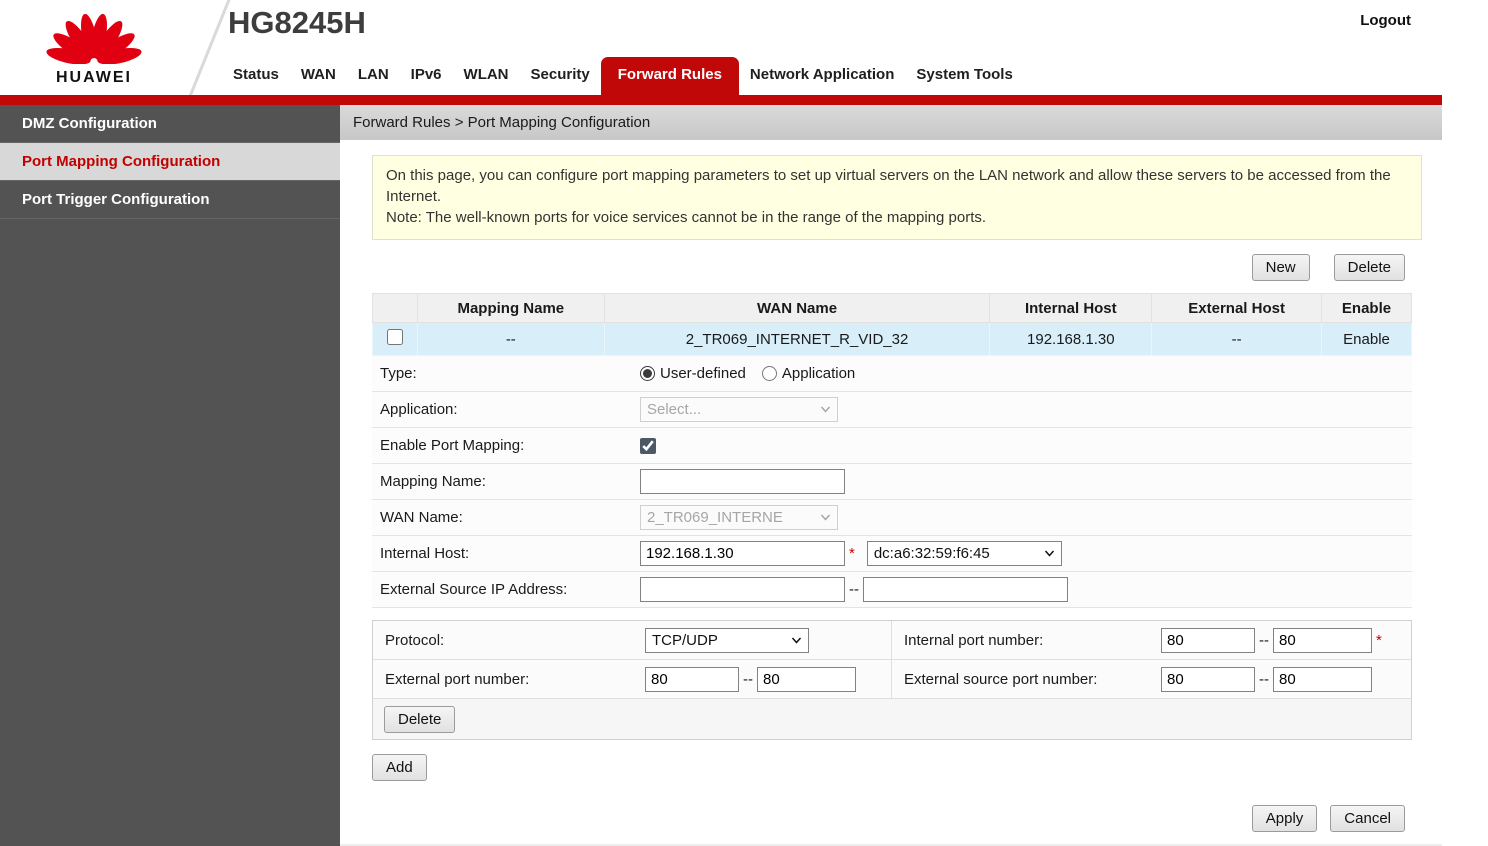  What do you see at coordinates (395, 308) in the screenshot?
I see `header-checkbox-cell` at bounding box center [395, 308].